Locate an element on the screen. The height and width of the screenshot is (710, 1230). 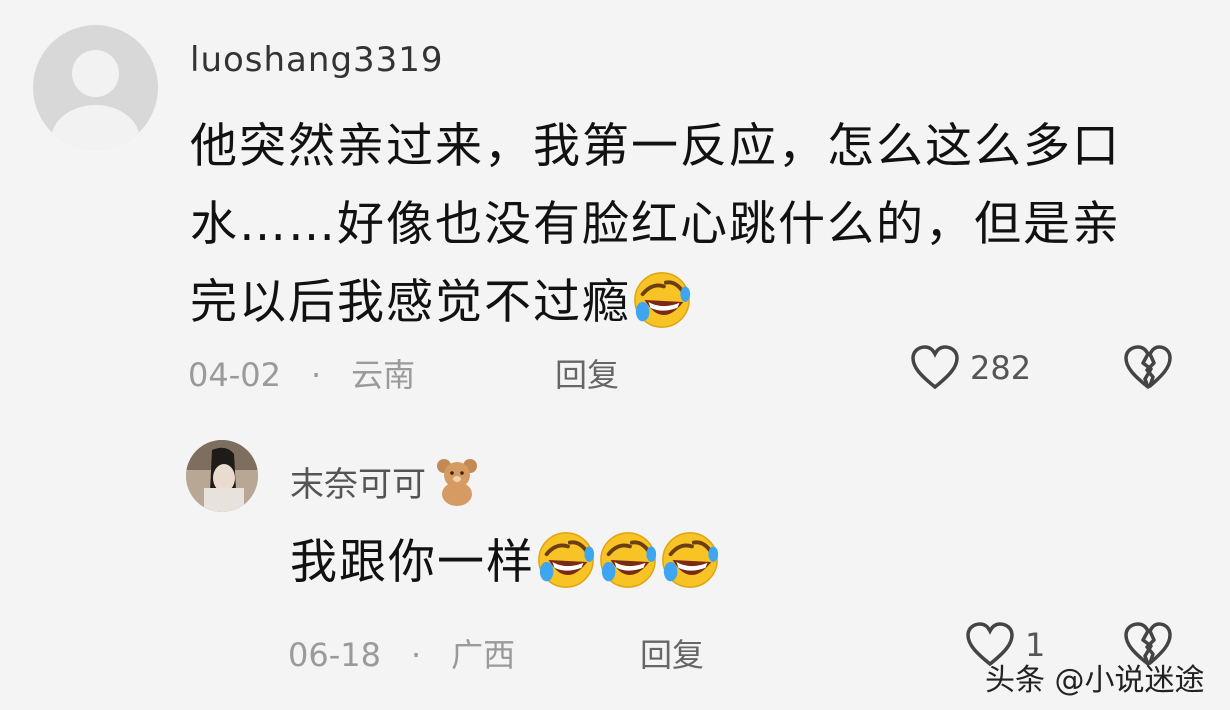
heart-icon is located at coordinates (935, 367).